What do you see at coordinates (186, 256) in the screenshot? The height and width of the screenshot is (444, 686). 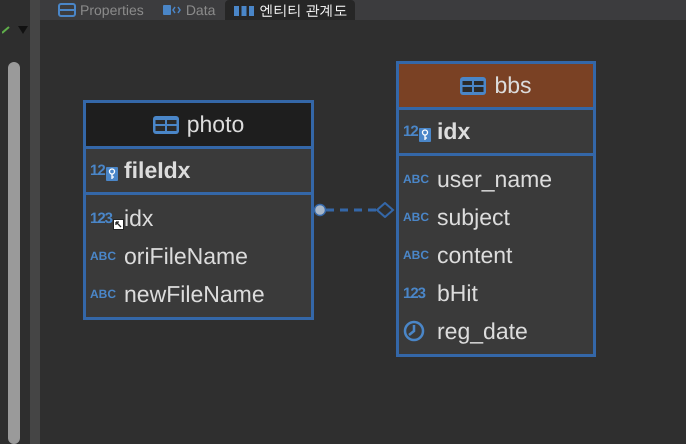 I see `column-name: oriFileName` at bounding box center [186, 256].